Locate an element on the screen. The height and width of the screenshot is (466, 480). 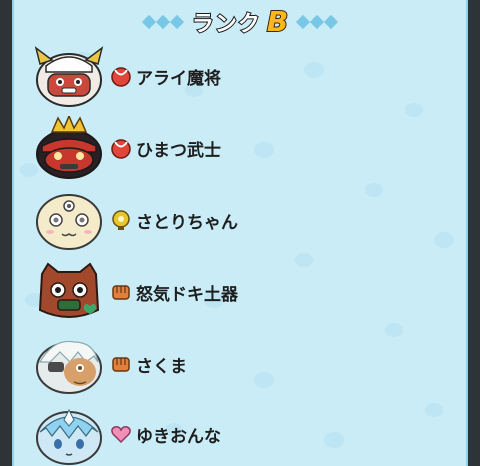
yokai-row: さとりちゃん is located at coordinates (136, 220).